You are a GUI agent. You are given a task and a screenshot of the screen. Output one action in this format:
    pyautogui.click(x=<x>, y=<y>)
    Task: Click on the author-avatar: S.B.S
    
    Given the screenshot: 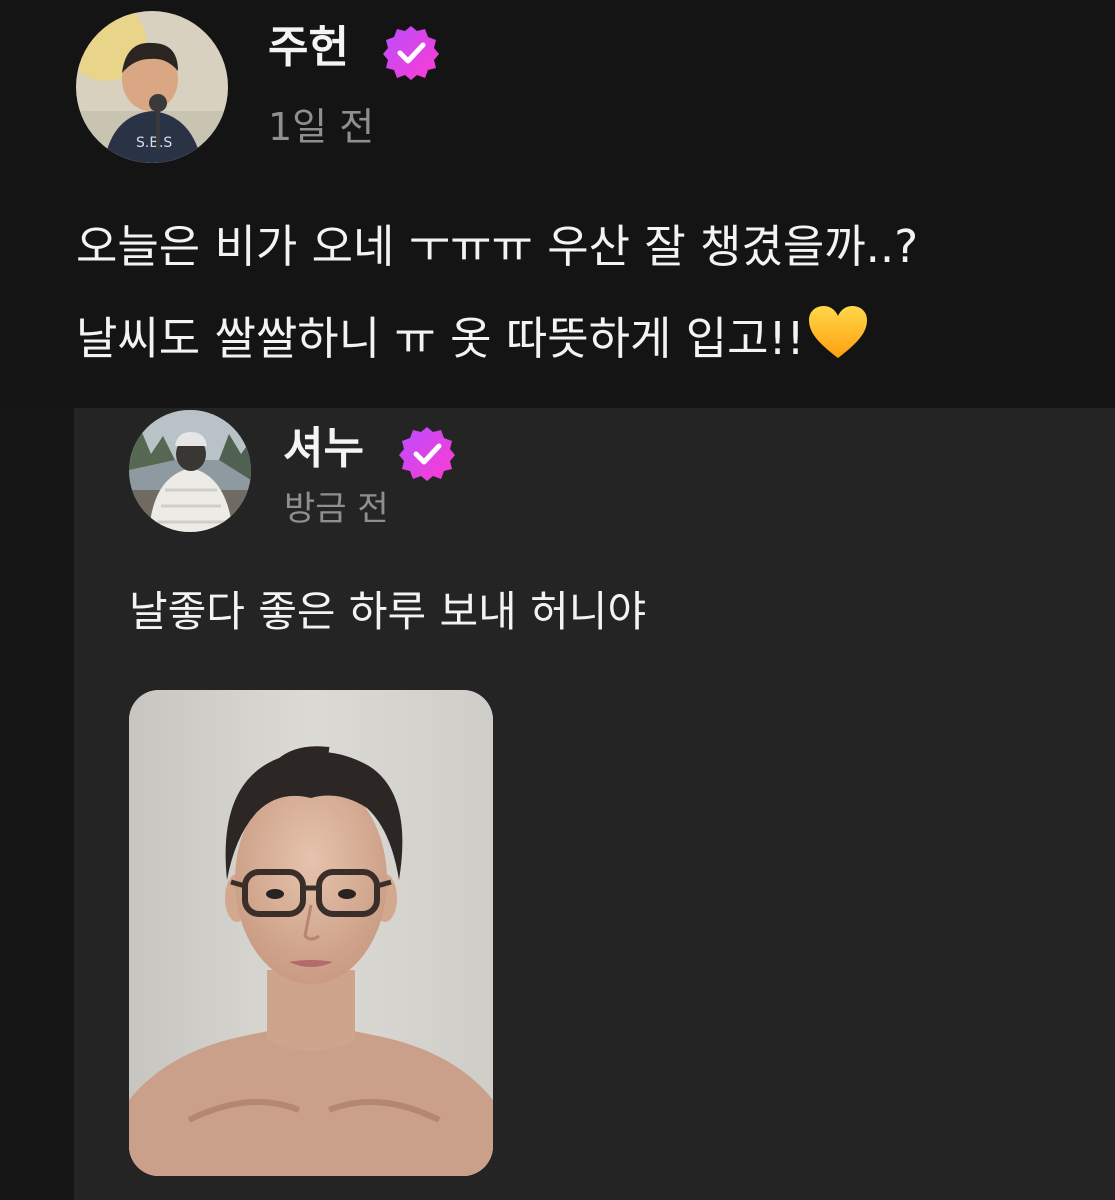 What is the action you would take?
    pyautogui.click(x=152, y=87)
    